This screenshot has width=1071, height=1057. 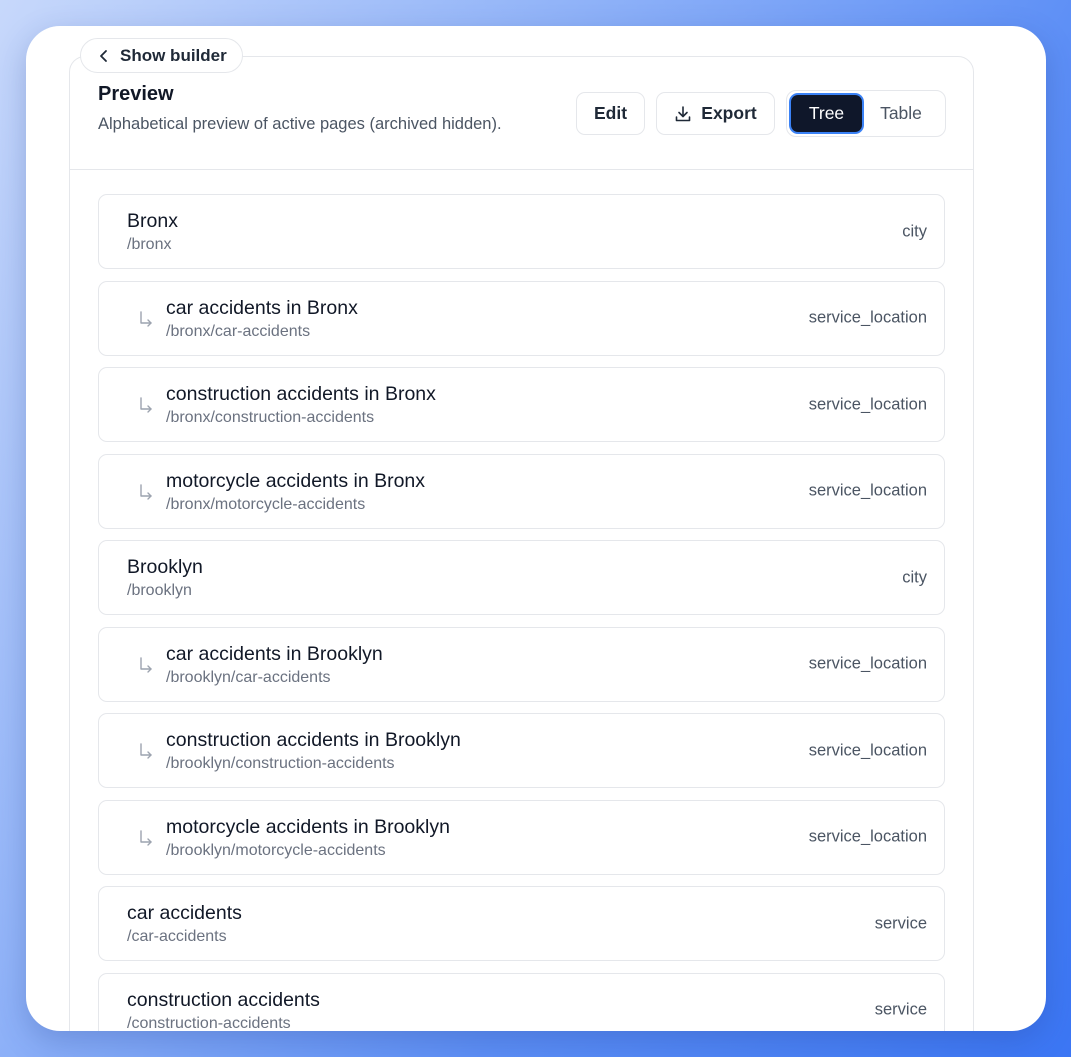 What do you see at coordinates (521, 231) in the screenshot?
I see `list-item: Bronx/bronx city` at bounding box center [521, 231].